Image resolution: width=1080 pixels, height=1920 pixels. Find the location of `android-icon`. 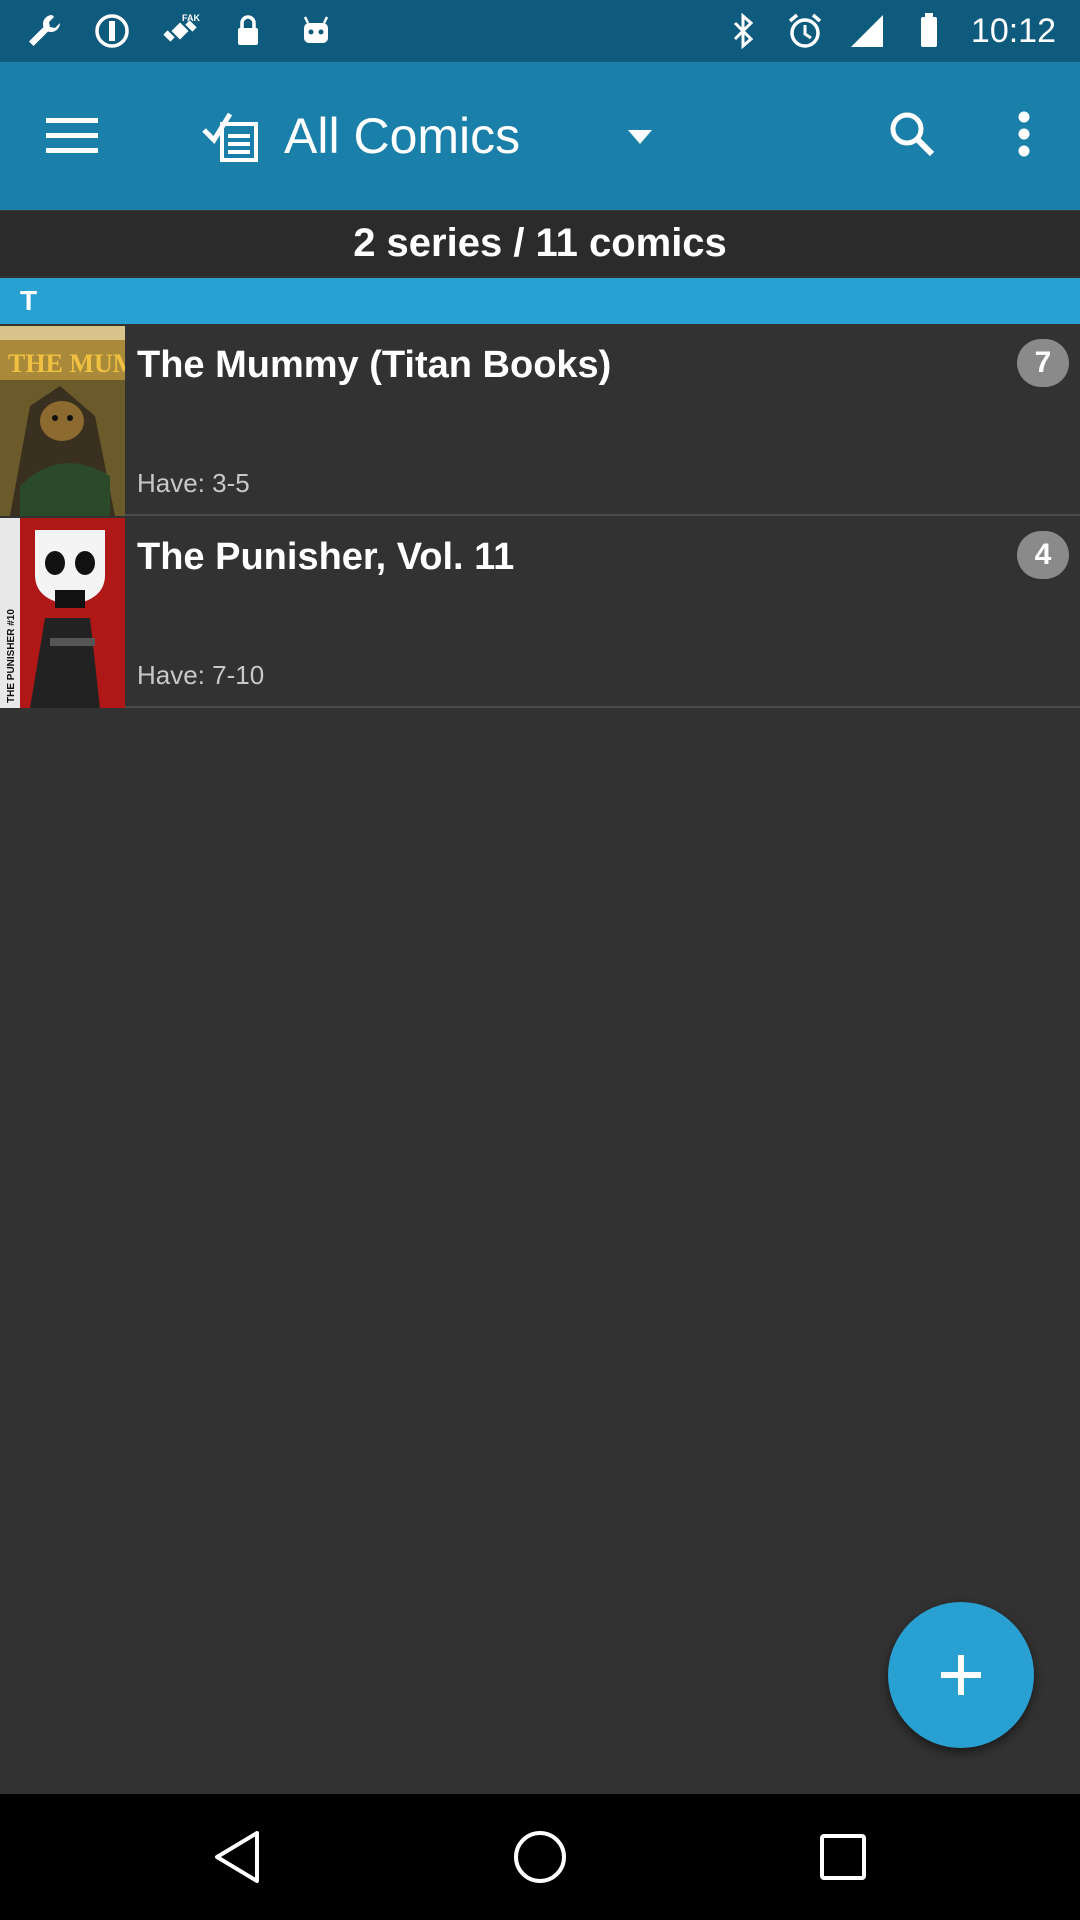

android-icon is located at coordinates (316, 31).